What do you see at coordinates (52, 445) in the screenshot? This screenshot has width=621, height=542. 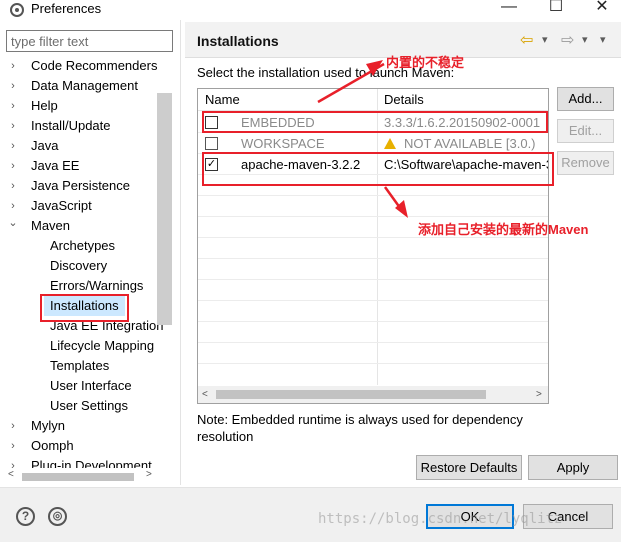 I see `tree-item-label: Oomph` at bounding box center [52, 445].